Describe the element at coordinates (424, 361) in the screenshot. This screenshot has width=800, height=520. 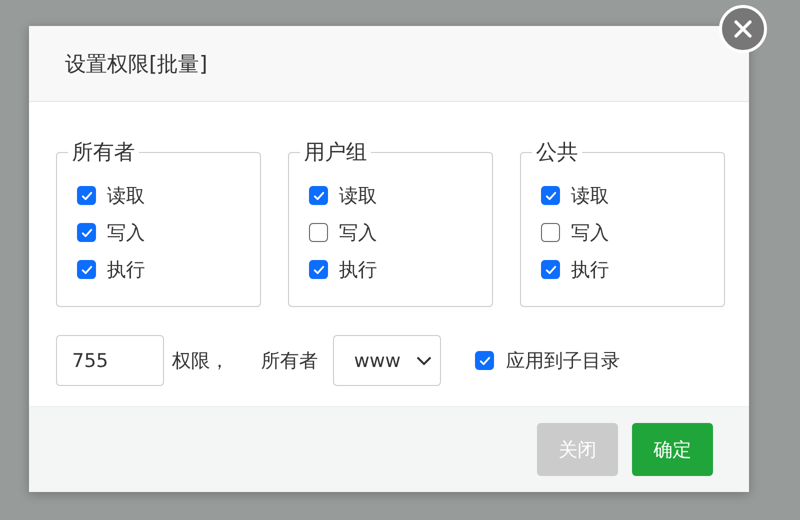
I see `chevron-down-icon` at that location.